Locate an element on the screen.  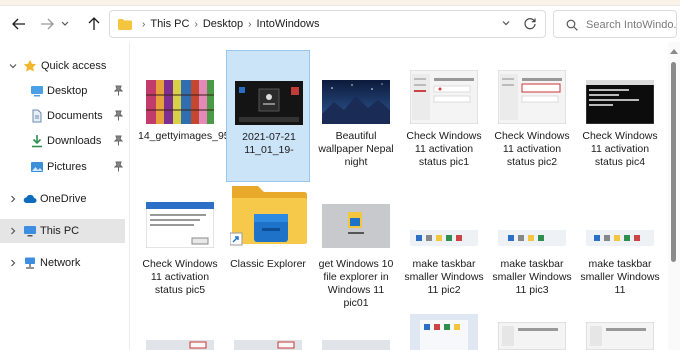
sidebar-item-label: OneDrive is located at coordinates (63, 199).